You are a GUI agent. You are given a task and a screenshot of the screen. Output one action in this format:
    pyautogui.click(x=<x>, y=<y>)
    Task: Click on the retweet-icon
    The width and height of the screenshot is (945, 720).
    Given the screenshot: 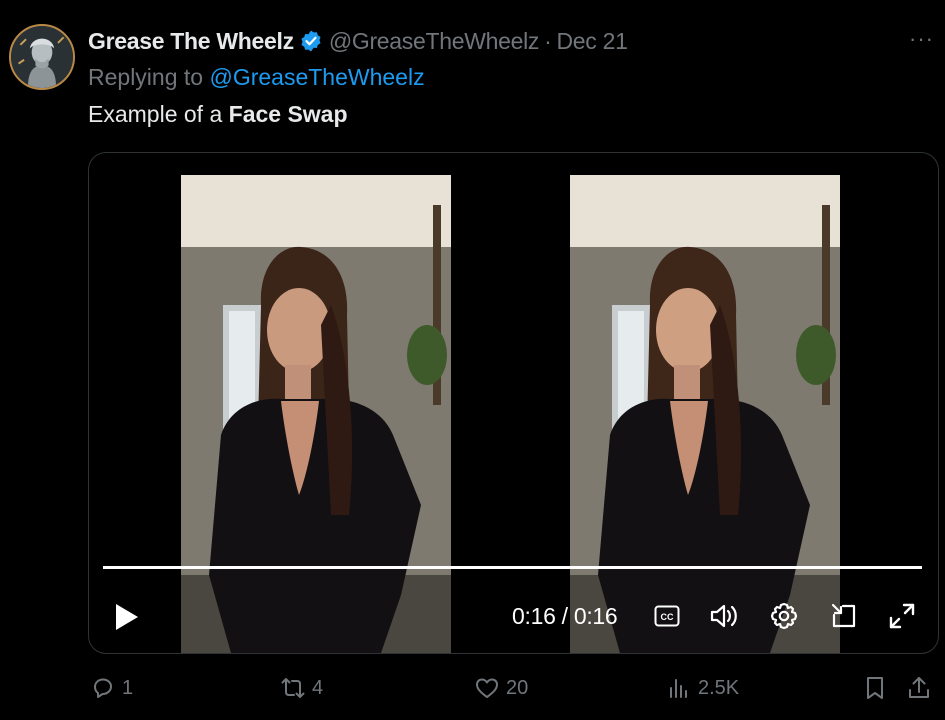 What is the action you would take?
    pyautogui.click(x=293, y=688)
    